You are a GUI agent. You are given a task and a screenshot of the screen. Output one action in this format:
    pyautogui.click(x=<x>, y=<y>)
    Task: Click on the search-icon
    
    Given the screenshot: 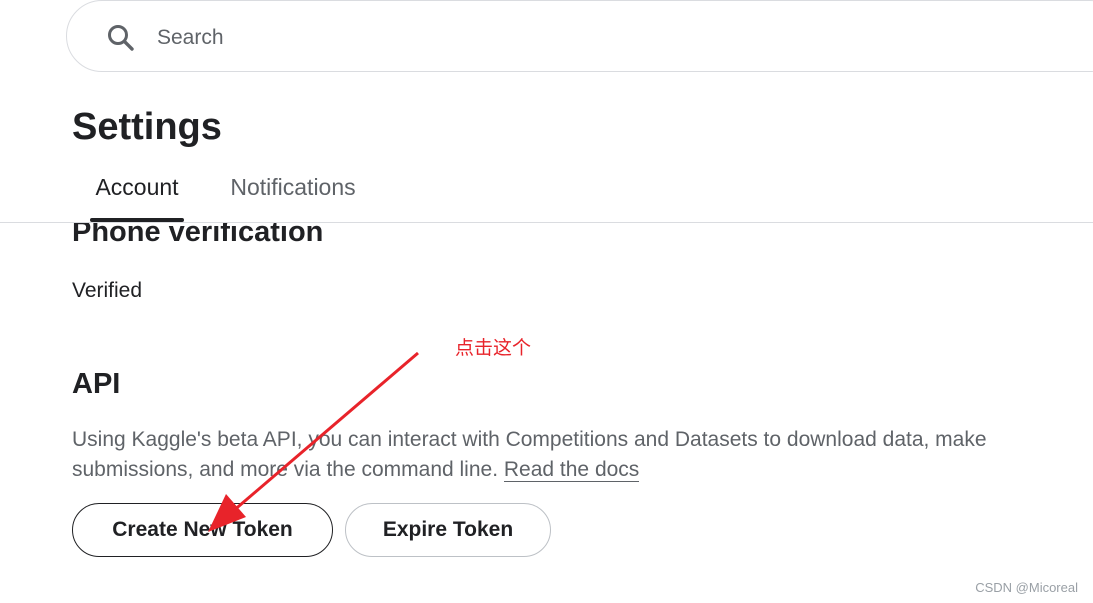 What is the action you would take?
    pyautogui.click(x=121, y=38)
    